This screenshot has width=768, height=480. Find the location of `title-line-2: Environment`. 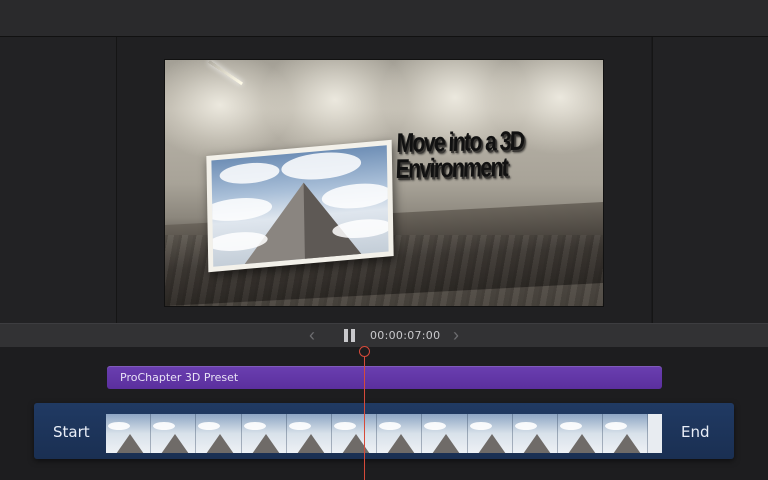

title-line-2: Environment is located at coordinates (451, 168).